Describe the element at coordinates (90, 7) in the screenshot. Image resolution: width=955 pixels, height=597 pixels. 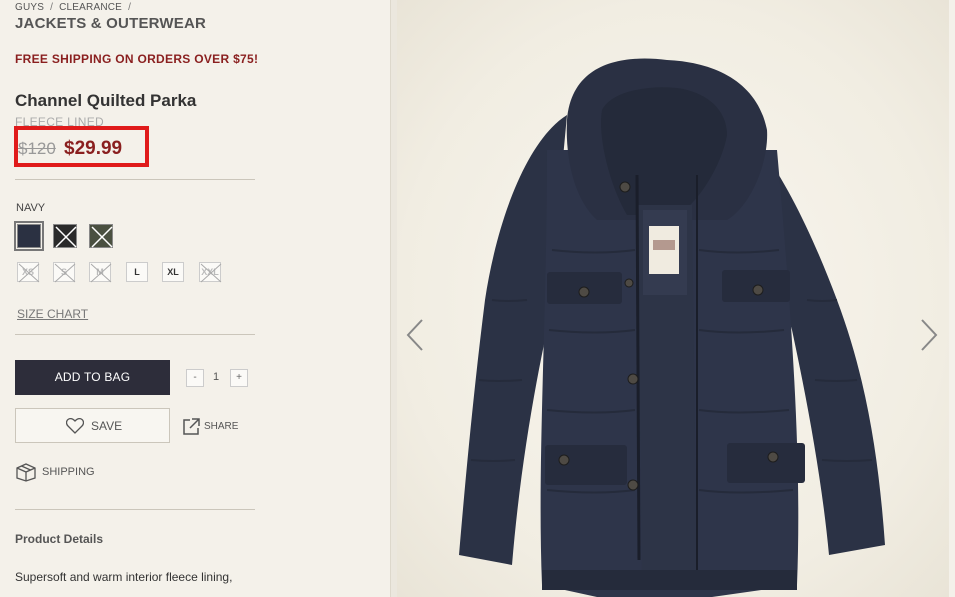
I see `breadcrumb-item-clearance: CLEARANCE` at that location.